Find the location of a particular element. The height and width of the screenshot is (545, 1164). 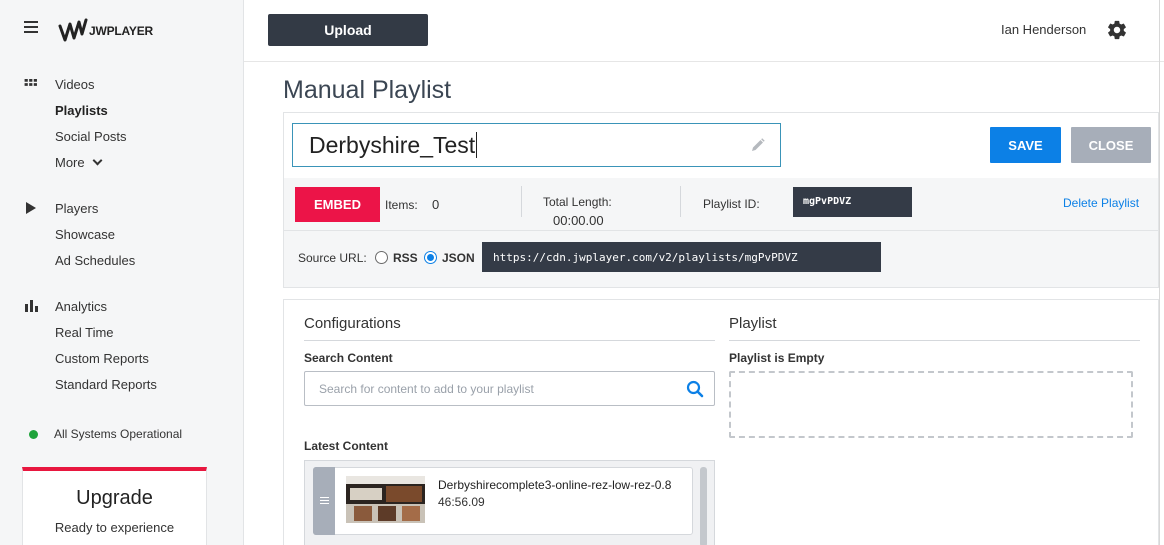

json-radio is located at coordinates (430, 257).